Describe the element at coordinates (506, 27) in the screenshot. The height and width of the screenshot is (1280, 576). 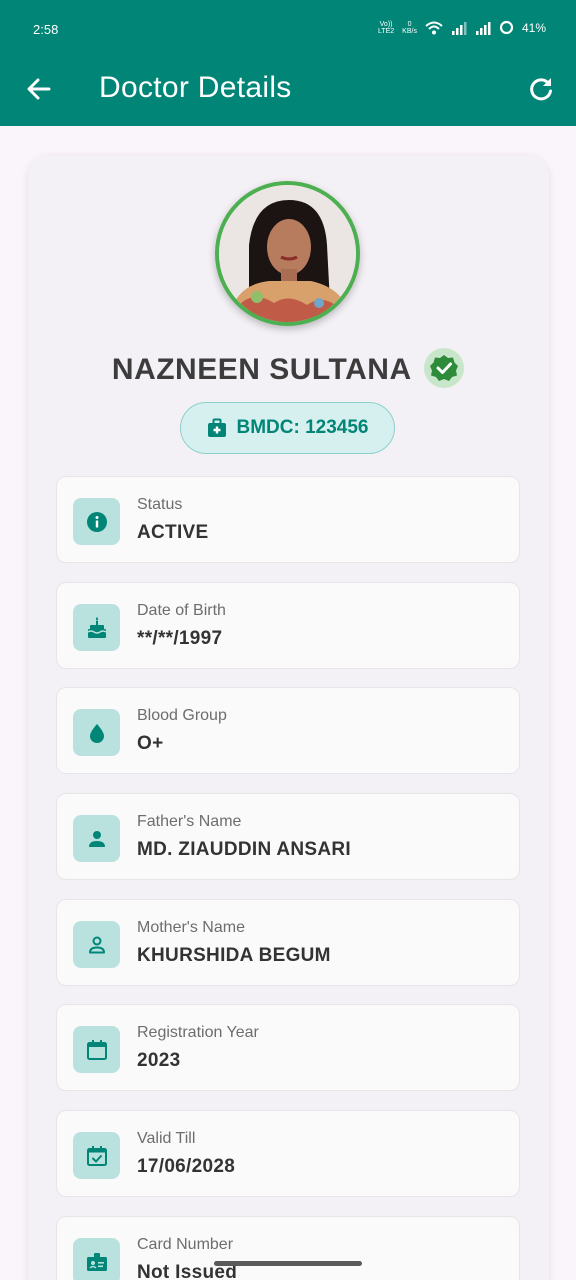
I see `battery-icon` at that location.